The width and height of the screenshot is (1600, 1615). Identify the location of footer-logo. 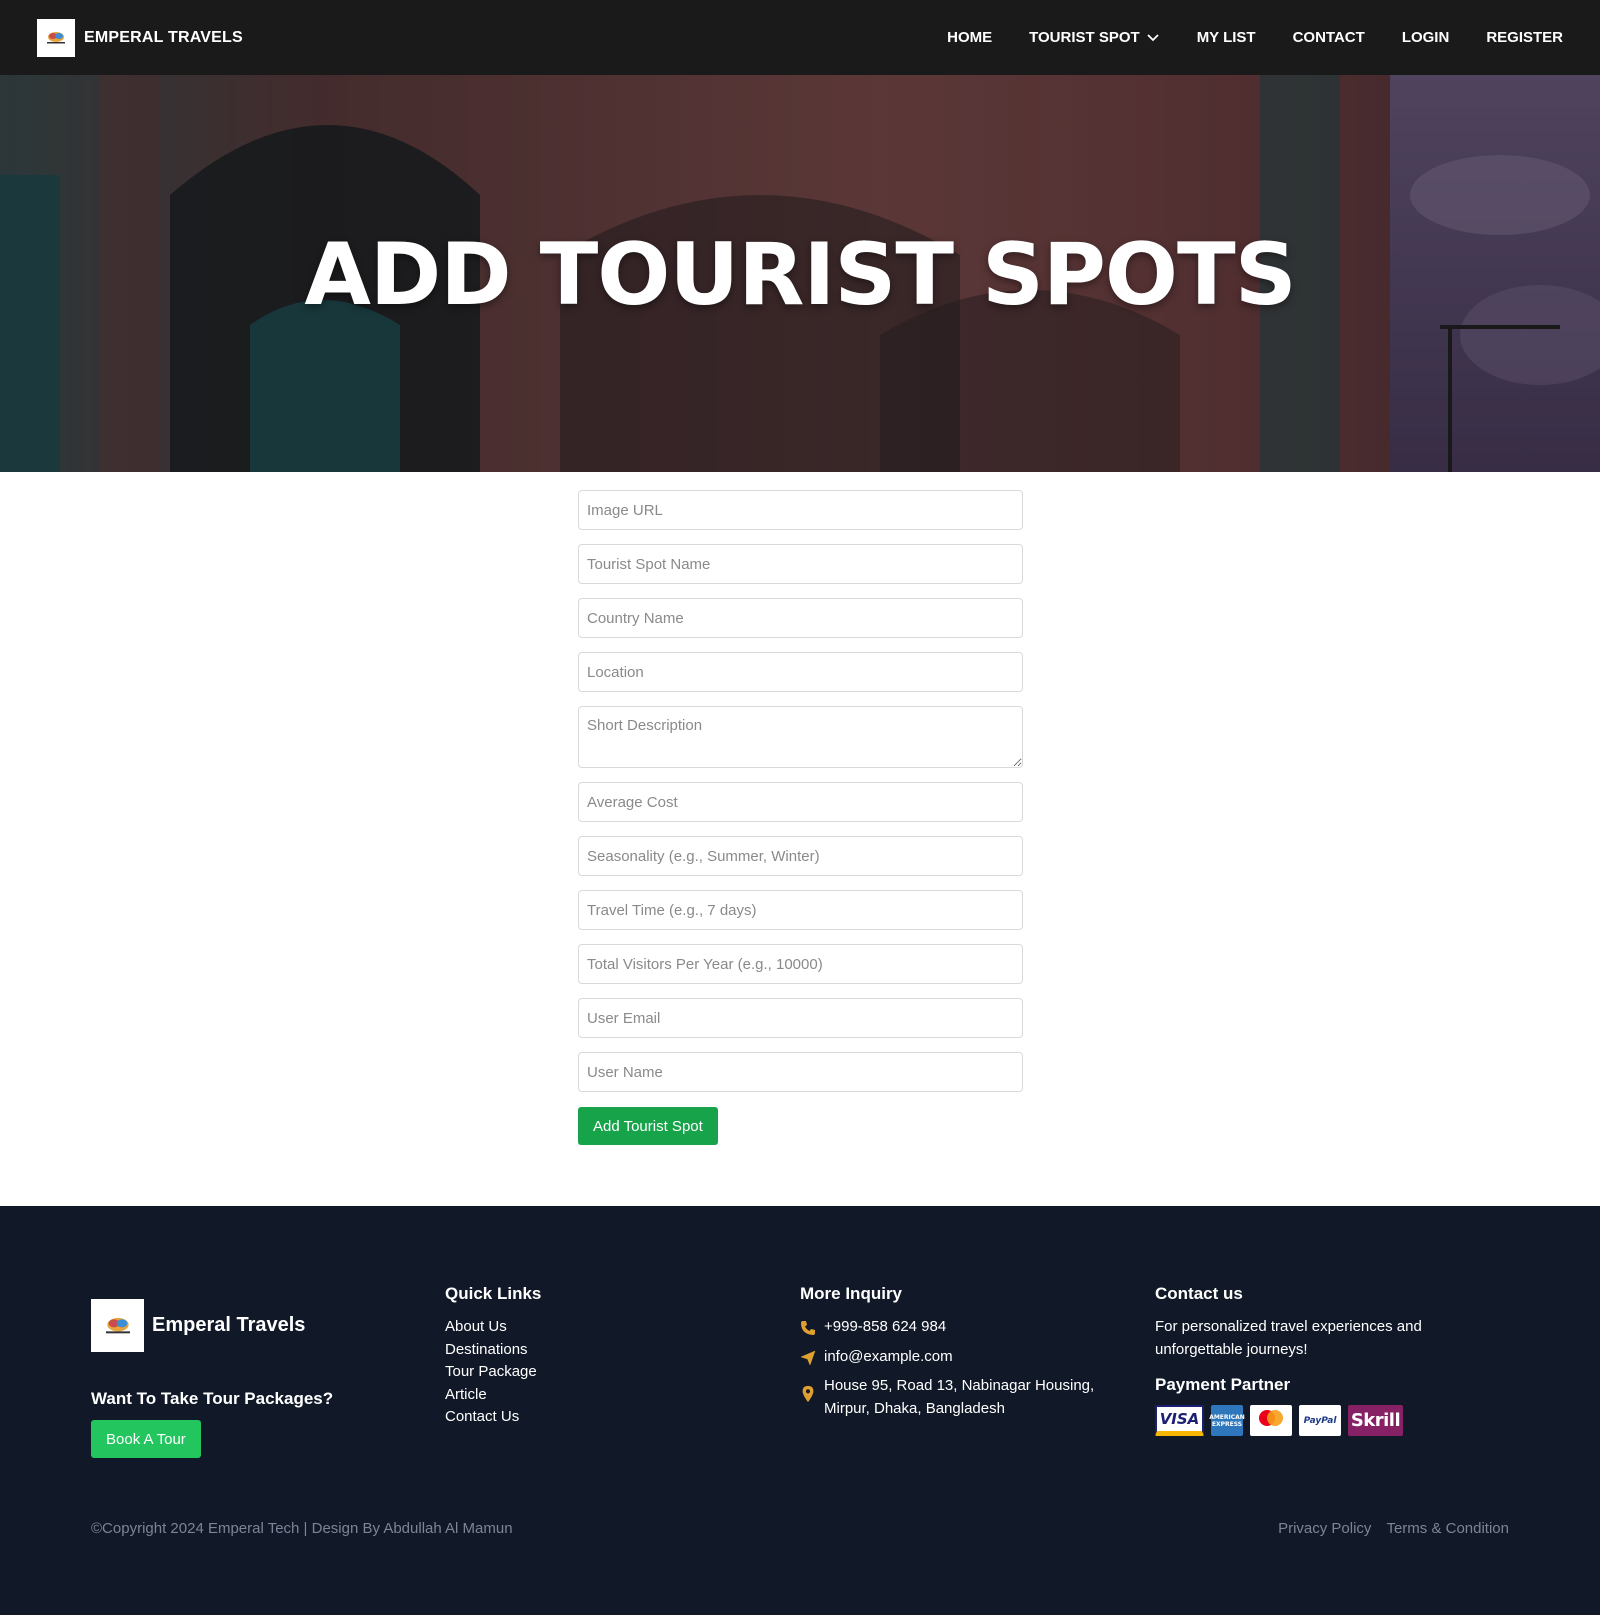
(117, 1325).